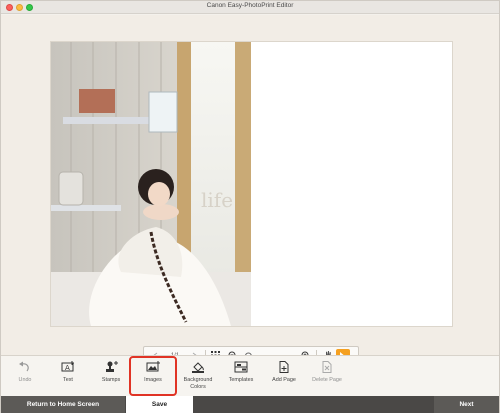  What do you see at coordinates (24, 366) in the screenshot?
I see `undo-icon` at bounding box center [24, 366].